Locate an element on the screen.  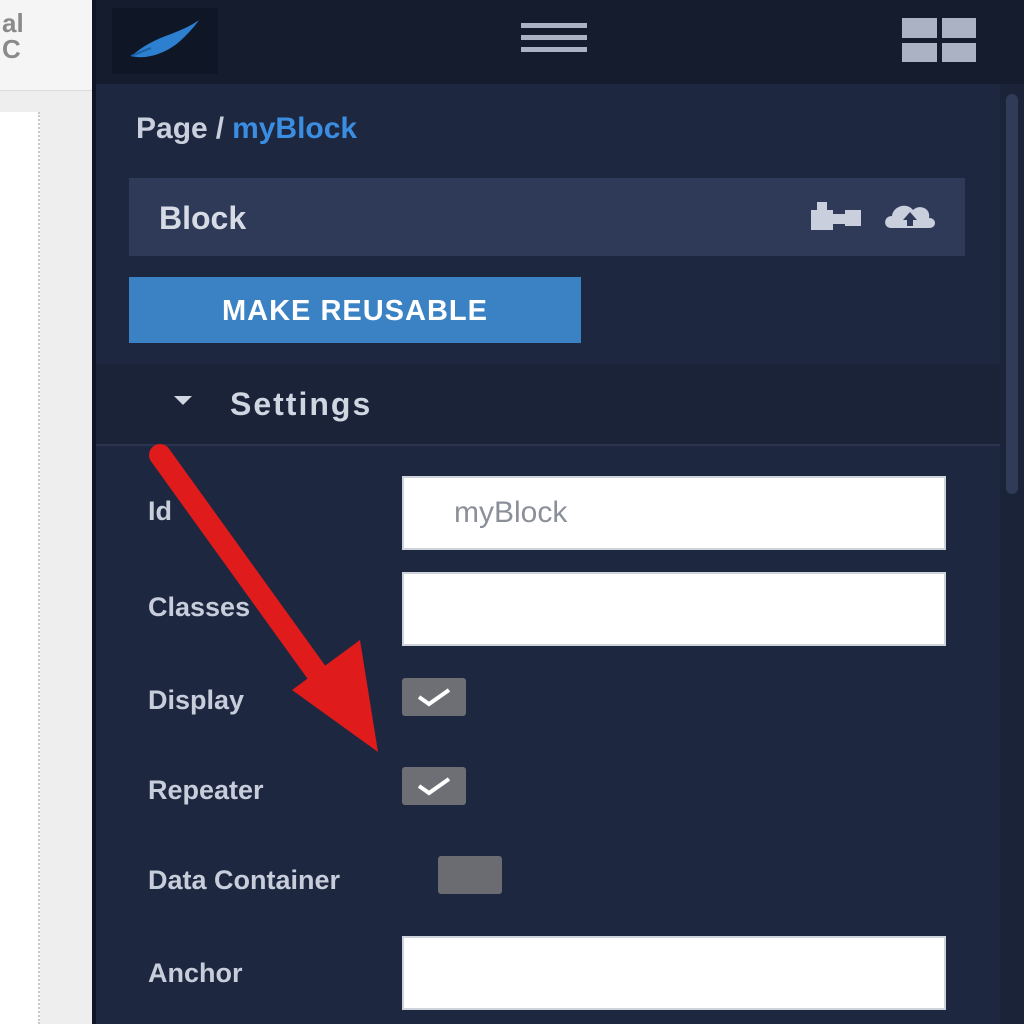
repeater-checkbox is located at coordinates (434, 786).